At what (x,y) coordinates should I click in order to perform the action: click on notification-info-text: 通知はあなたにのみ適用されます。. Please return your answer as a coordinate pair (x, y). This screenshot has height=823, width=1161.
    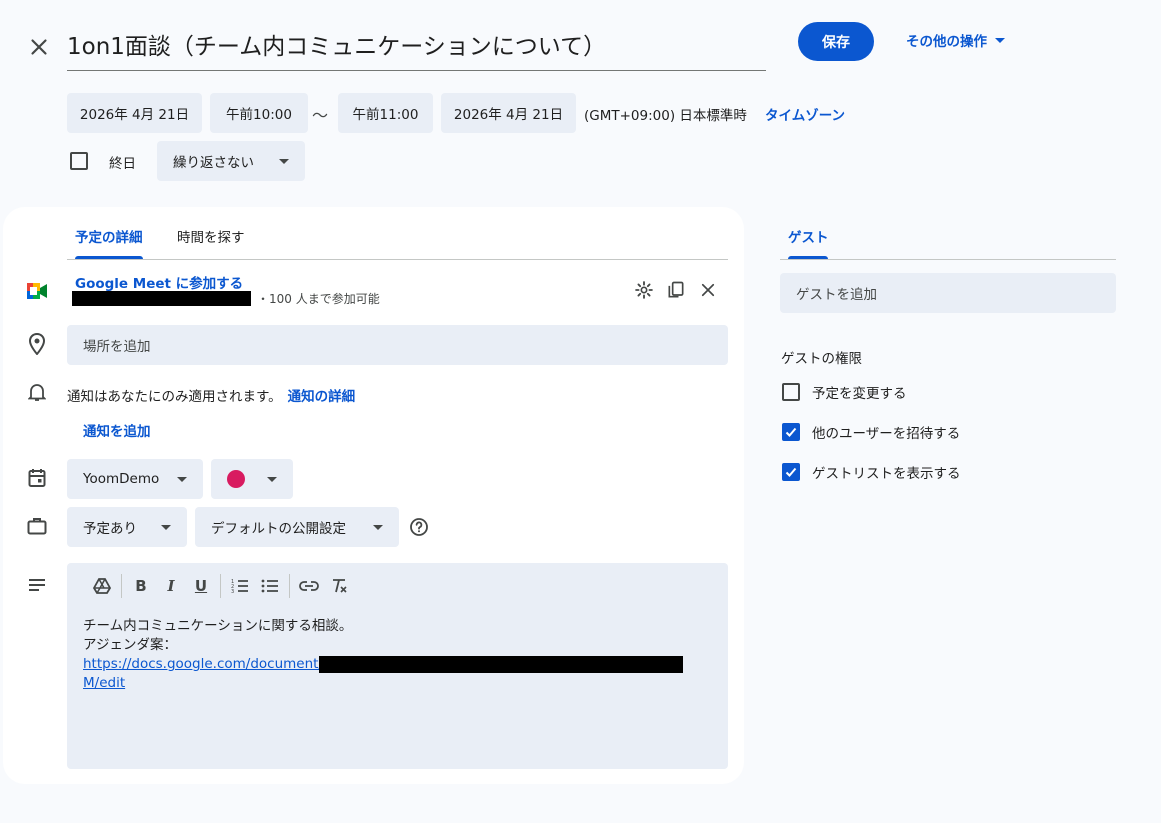
    Looking at the image, I should click on (174, 397).